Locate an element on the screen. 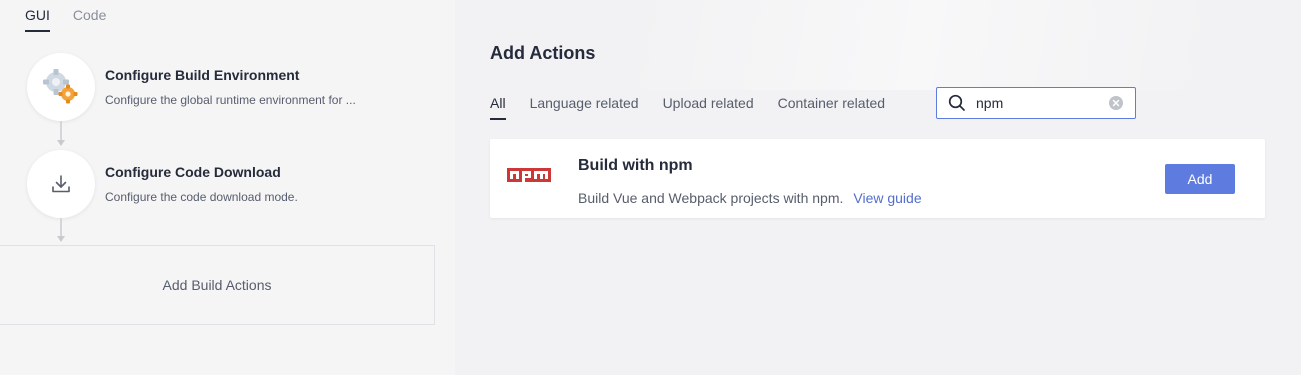 The image size is (1301, 375). tab-code: Code is located at coordinates (89, 19).